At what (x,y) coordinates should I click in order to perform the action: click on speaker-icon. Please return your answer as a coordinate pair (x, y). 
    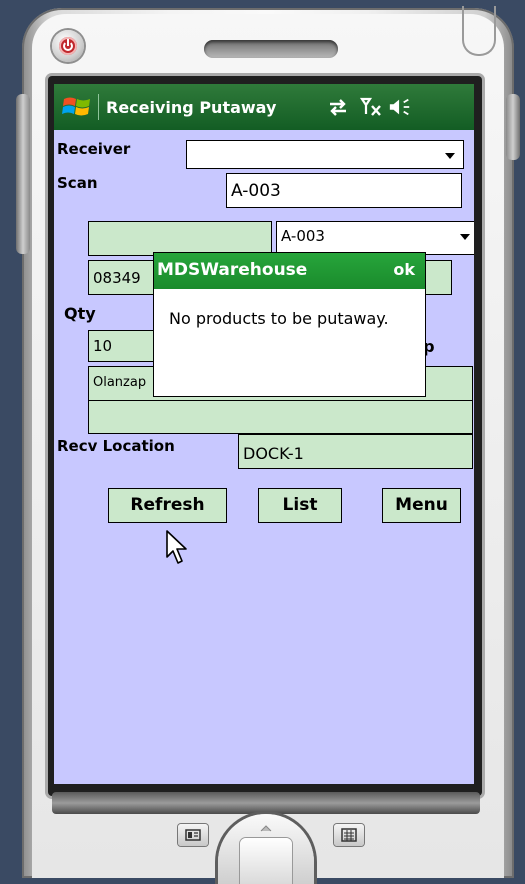
    Looking at the image, I should click on (400, 107).